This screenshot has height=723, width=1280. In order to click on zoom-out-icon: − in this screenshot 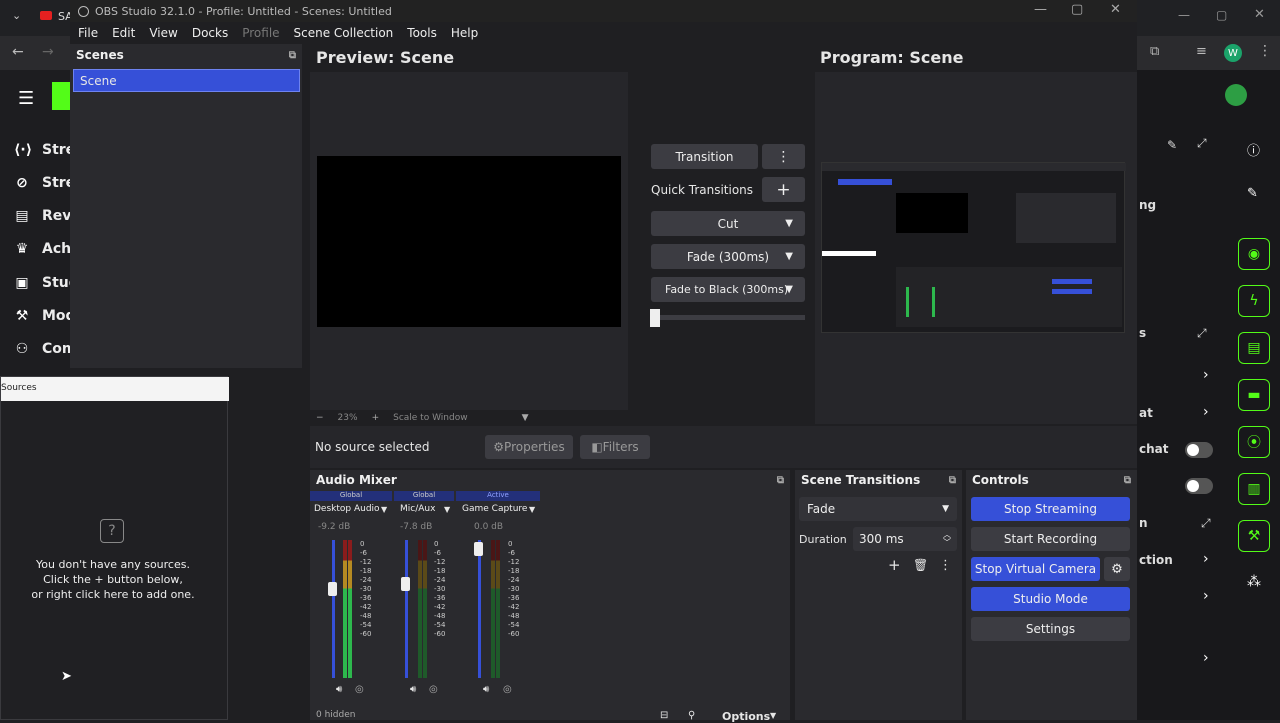, I will do `click(320, 418)`.